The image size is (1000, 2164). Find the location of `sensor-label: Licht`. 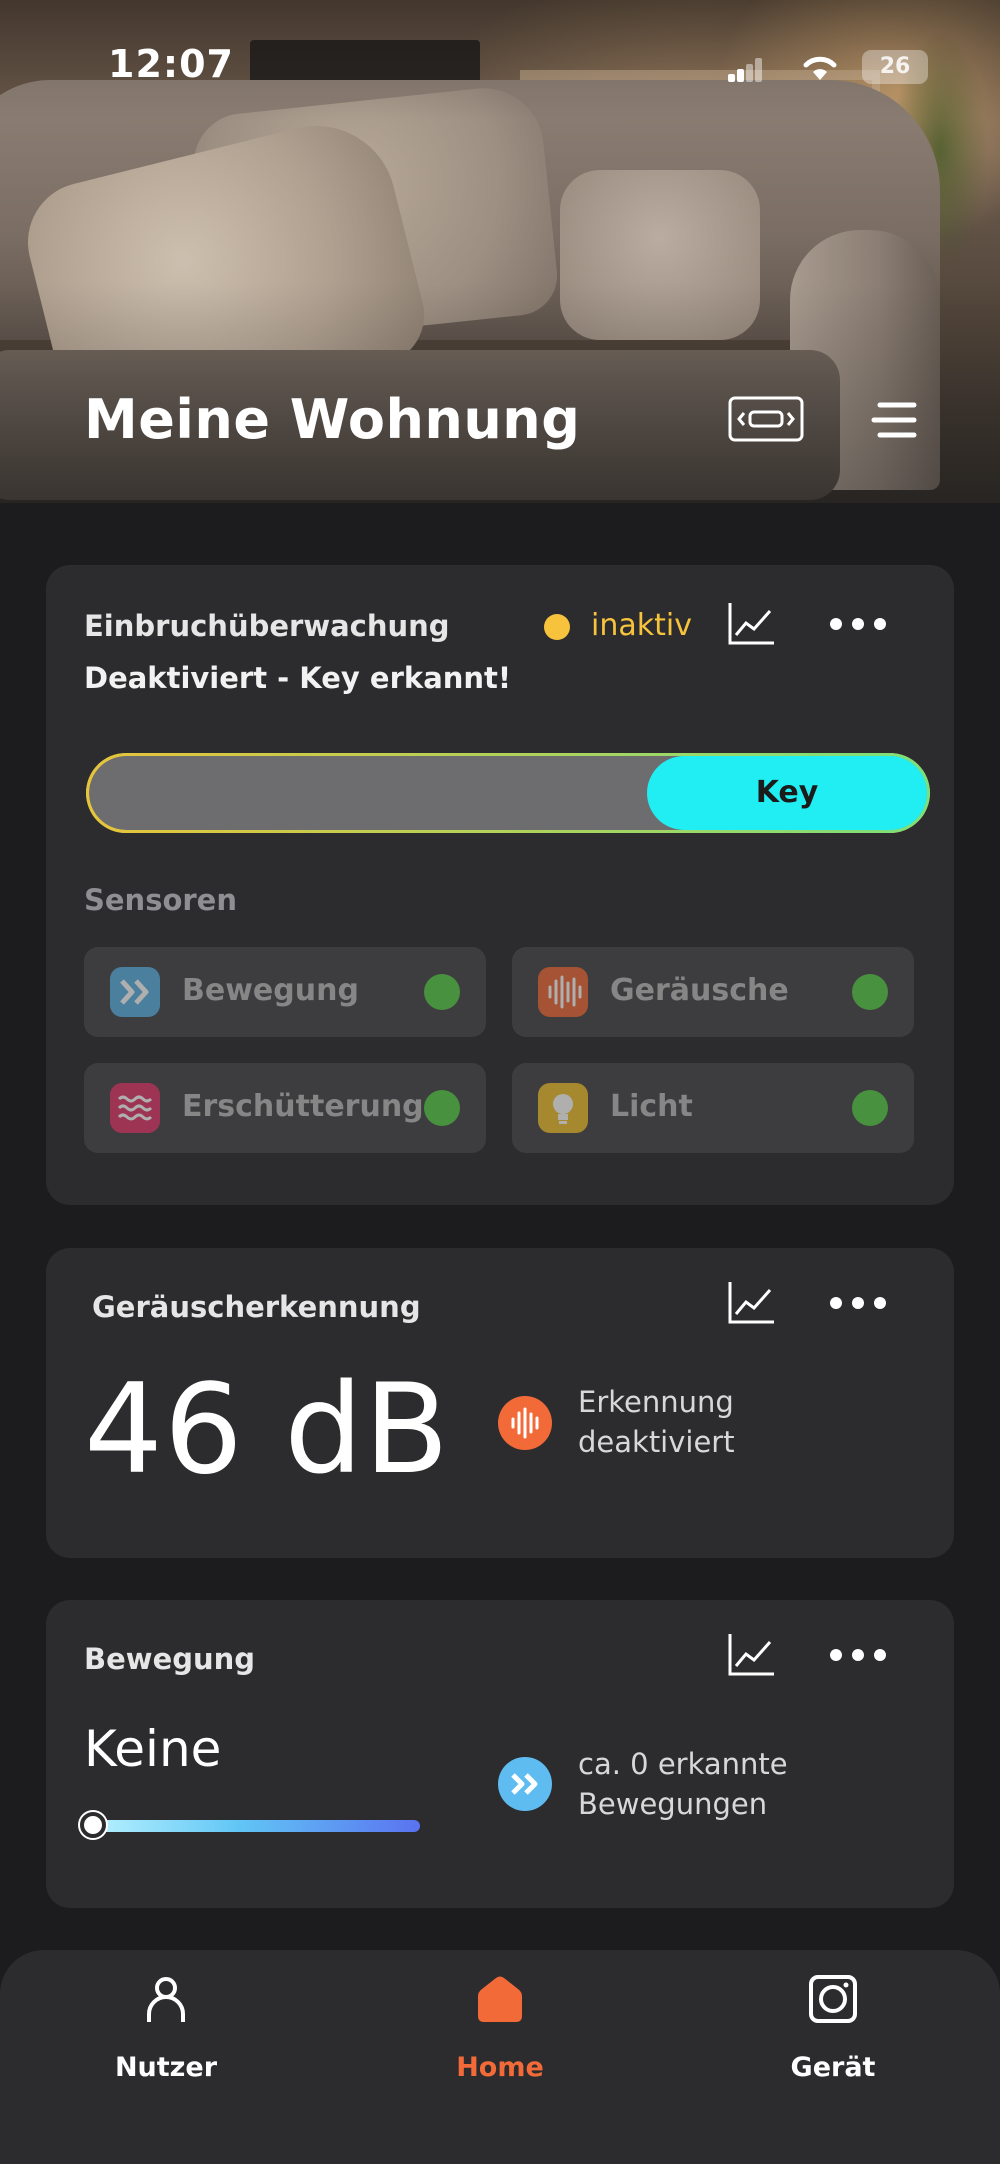

sensor-label: Licht is located at coordinates (651, 1106).